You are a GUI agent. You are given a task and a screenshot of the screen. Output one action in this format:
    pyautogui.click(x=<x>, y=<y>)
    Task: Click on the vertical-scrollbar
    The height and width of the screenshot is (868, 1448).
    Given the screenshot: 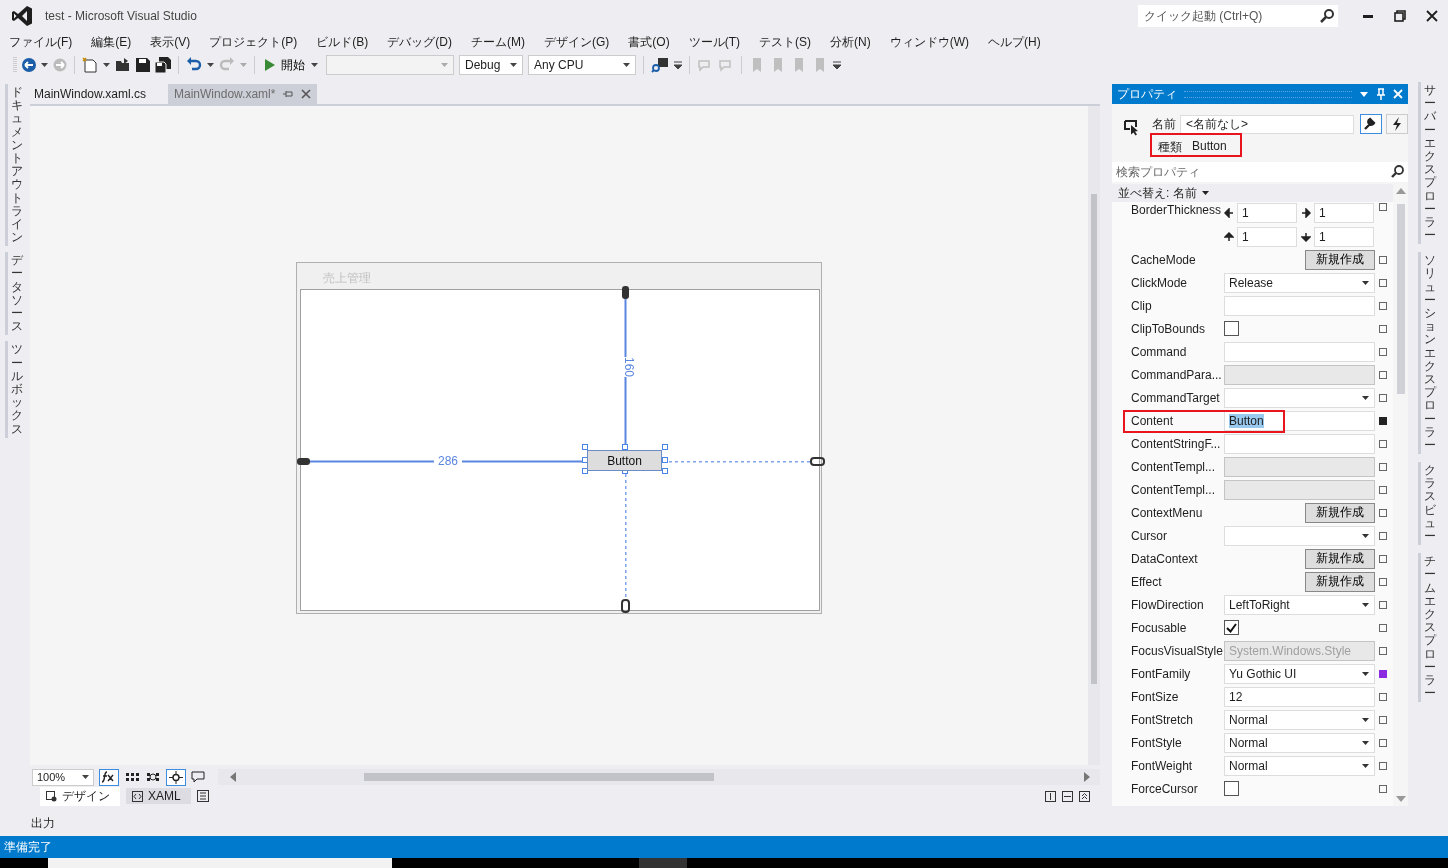 What is the action you would take?
    pyautogui.click(x=1094, y=435)
    